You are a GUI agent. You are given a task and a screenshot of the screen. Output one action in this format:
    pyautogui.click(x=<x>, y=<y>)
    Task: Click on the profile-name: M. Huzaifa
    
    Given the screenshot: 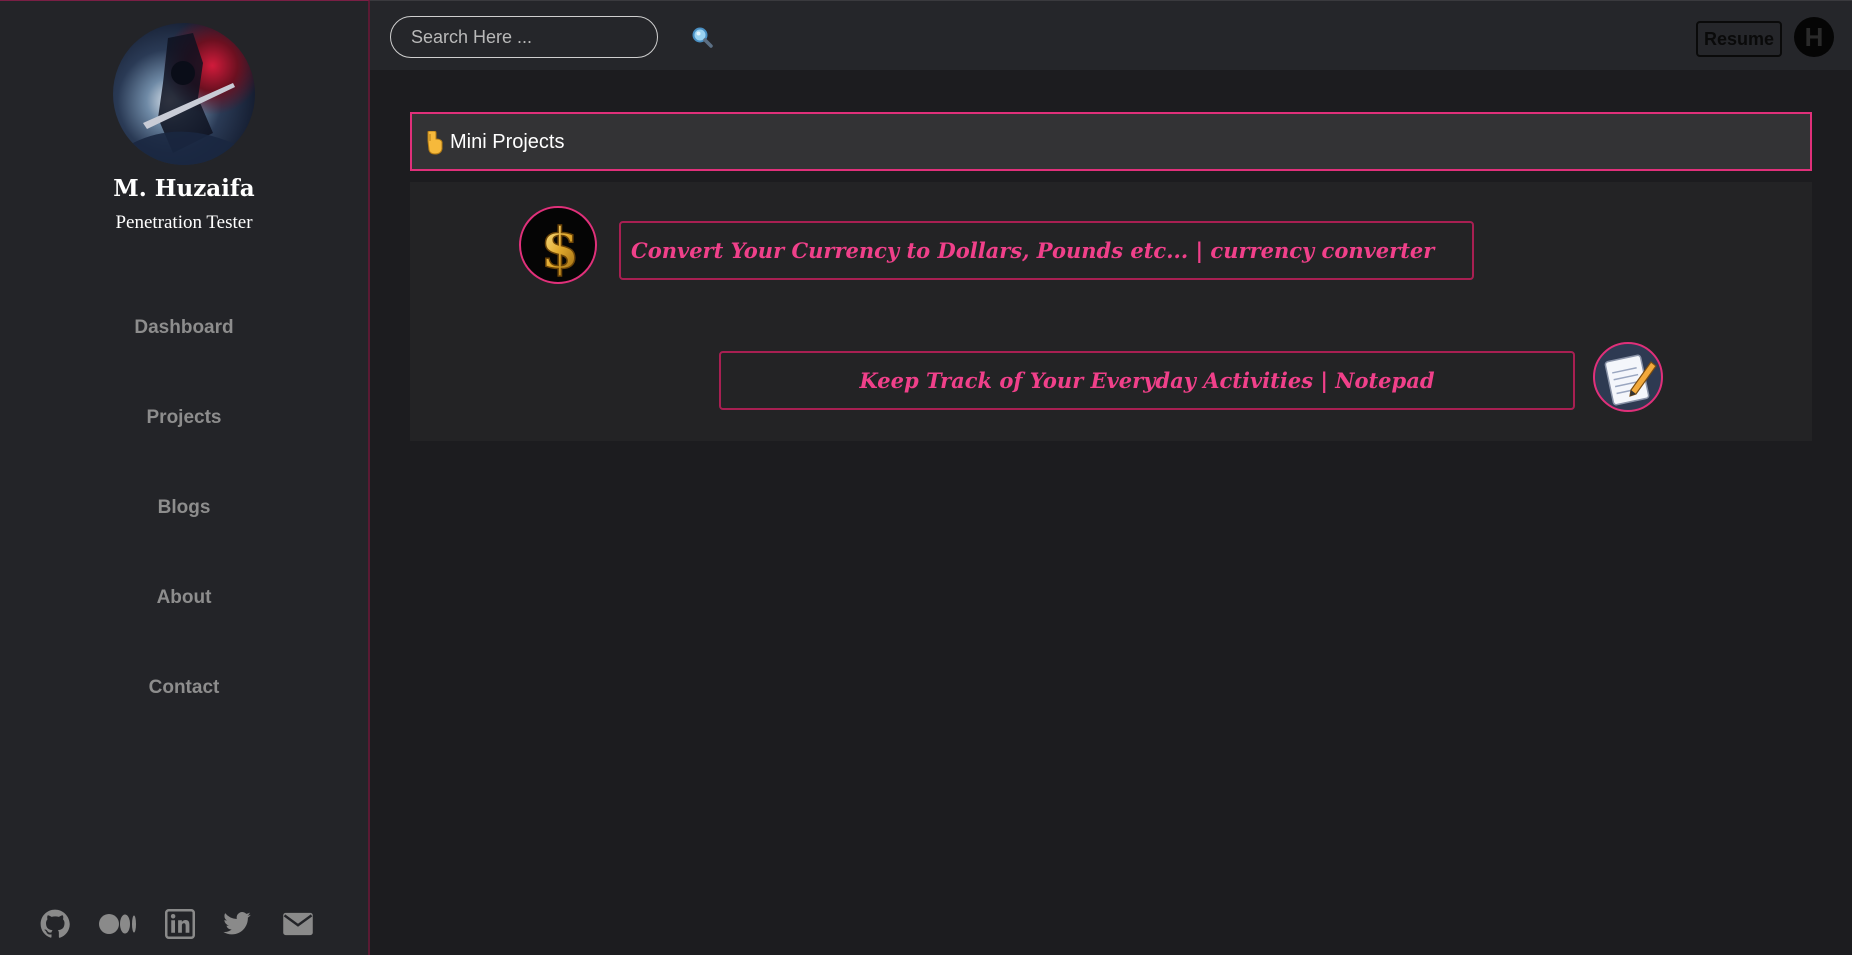 What is the action you would take?
    pyautogui.click(x=184, y=188)
    